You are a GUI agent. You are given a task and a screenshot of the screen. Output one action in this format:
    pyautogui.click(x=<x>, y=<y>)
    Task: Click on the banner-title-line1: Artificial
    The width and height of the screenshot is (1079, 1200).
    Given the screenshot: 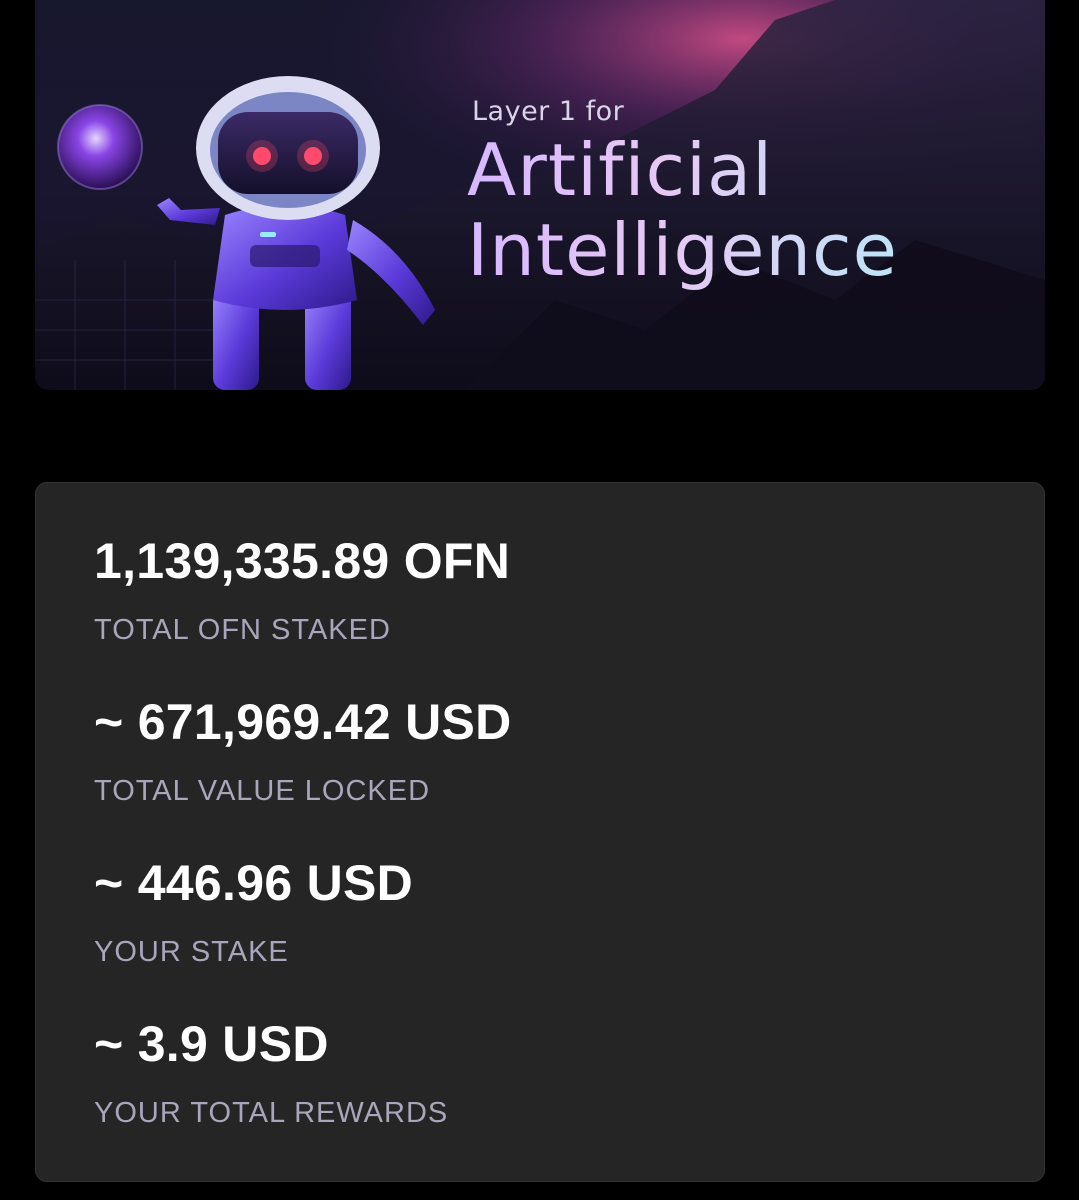 What is the action you would take?
    pyautogui.click(x=620, y=170)
    